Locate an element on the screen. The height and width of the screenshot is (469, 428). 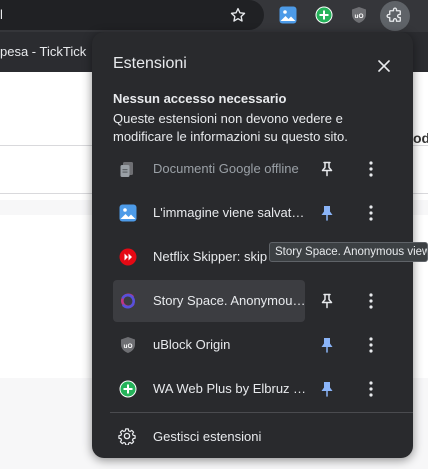
ublock-origin-toolbar-icon: uO is located at coordinates (359, 15).